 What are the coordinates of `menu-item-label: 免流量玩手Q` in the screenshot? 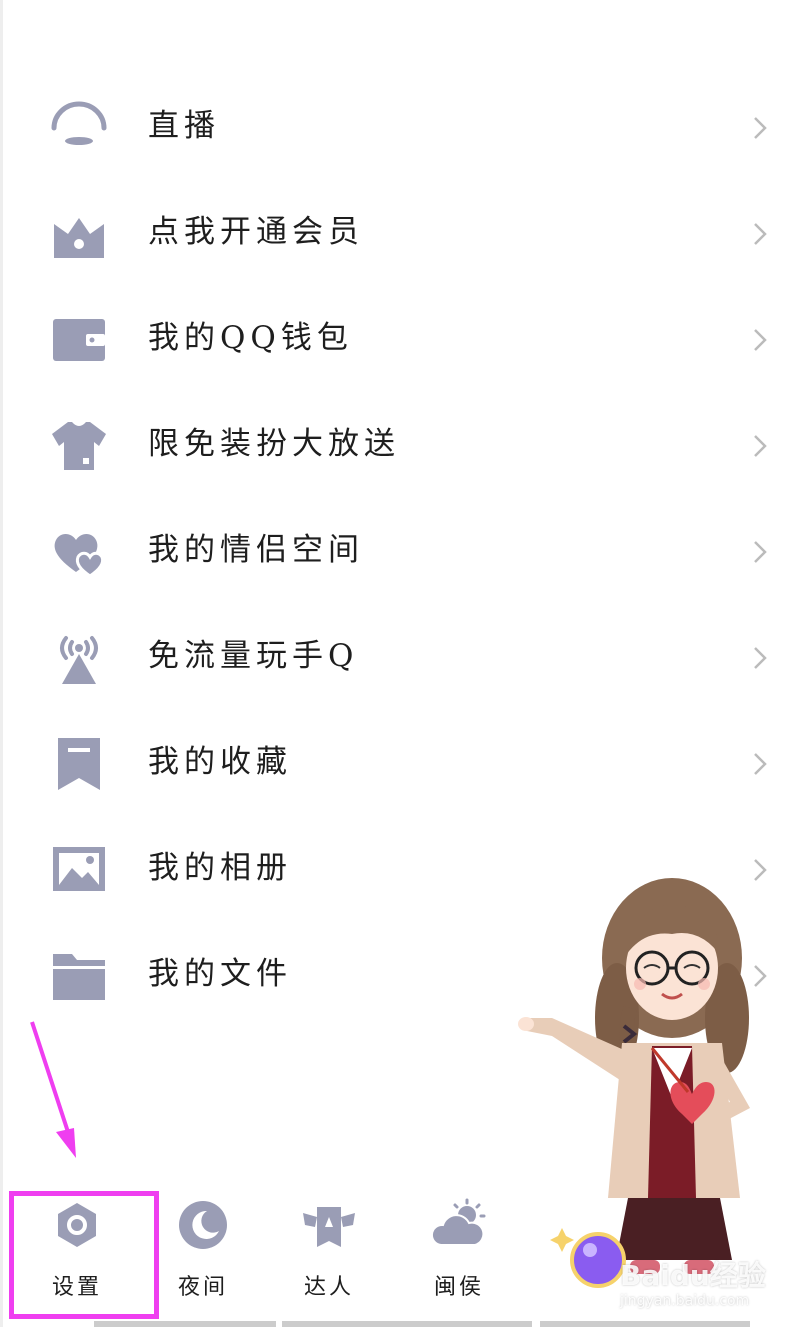 It's located at (253, 656).